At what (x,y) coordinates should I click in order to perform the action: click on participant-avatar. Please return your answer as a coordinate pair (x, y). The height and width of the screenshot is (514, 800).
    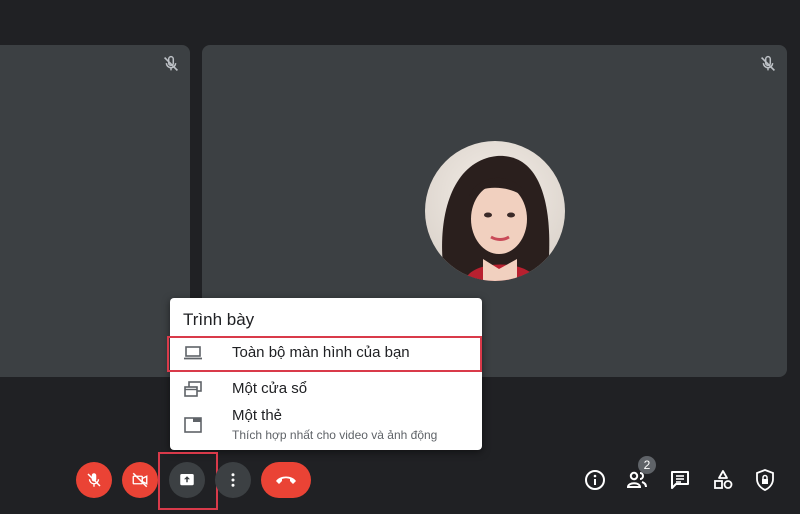
    Looking at the image, I should click on (495, 211).